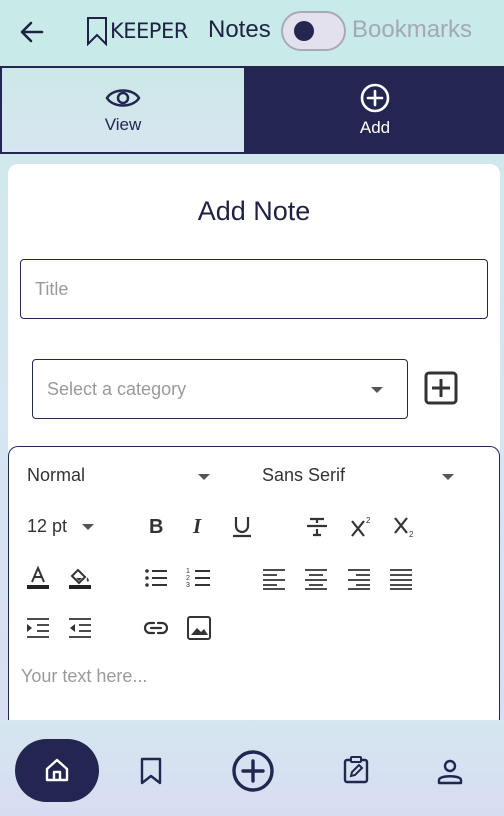 This screenshot has height=816, width=504. What do you see at coordinates (450, 771) in the screenshot?
I see `profile-icon` at bounding box center [450, 771].